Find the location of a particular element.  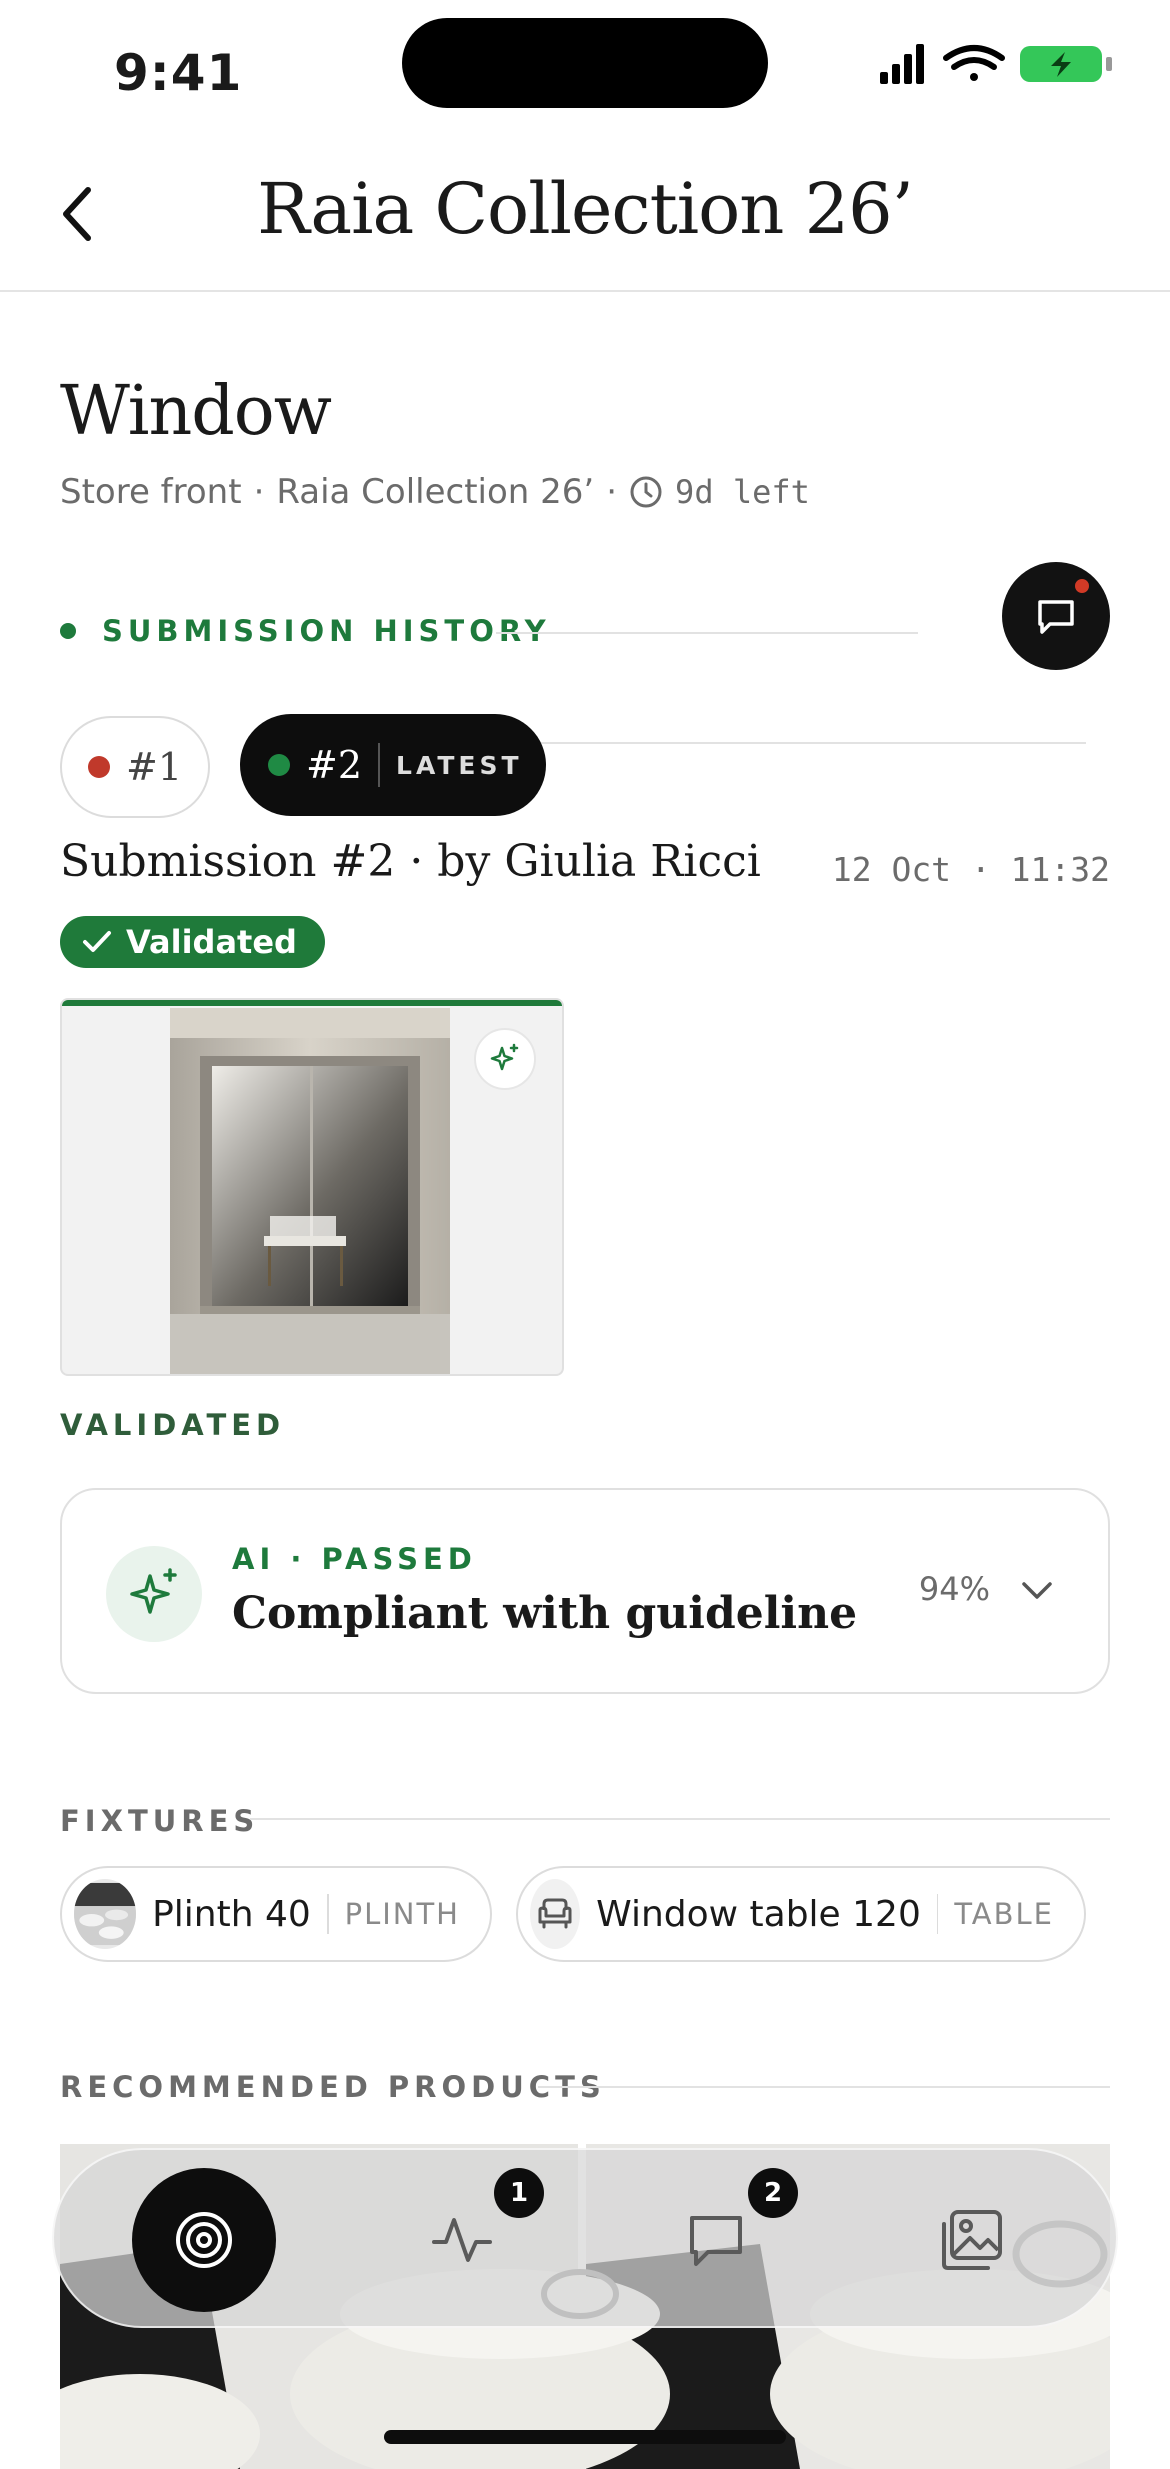

pill-separator is located at coordinates (379, 765).